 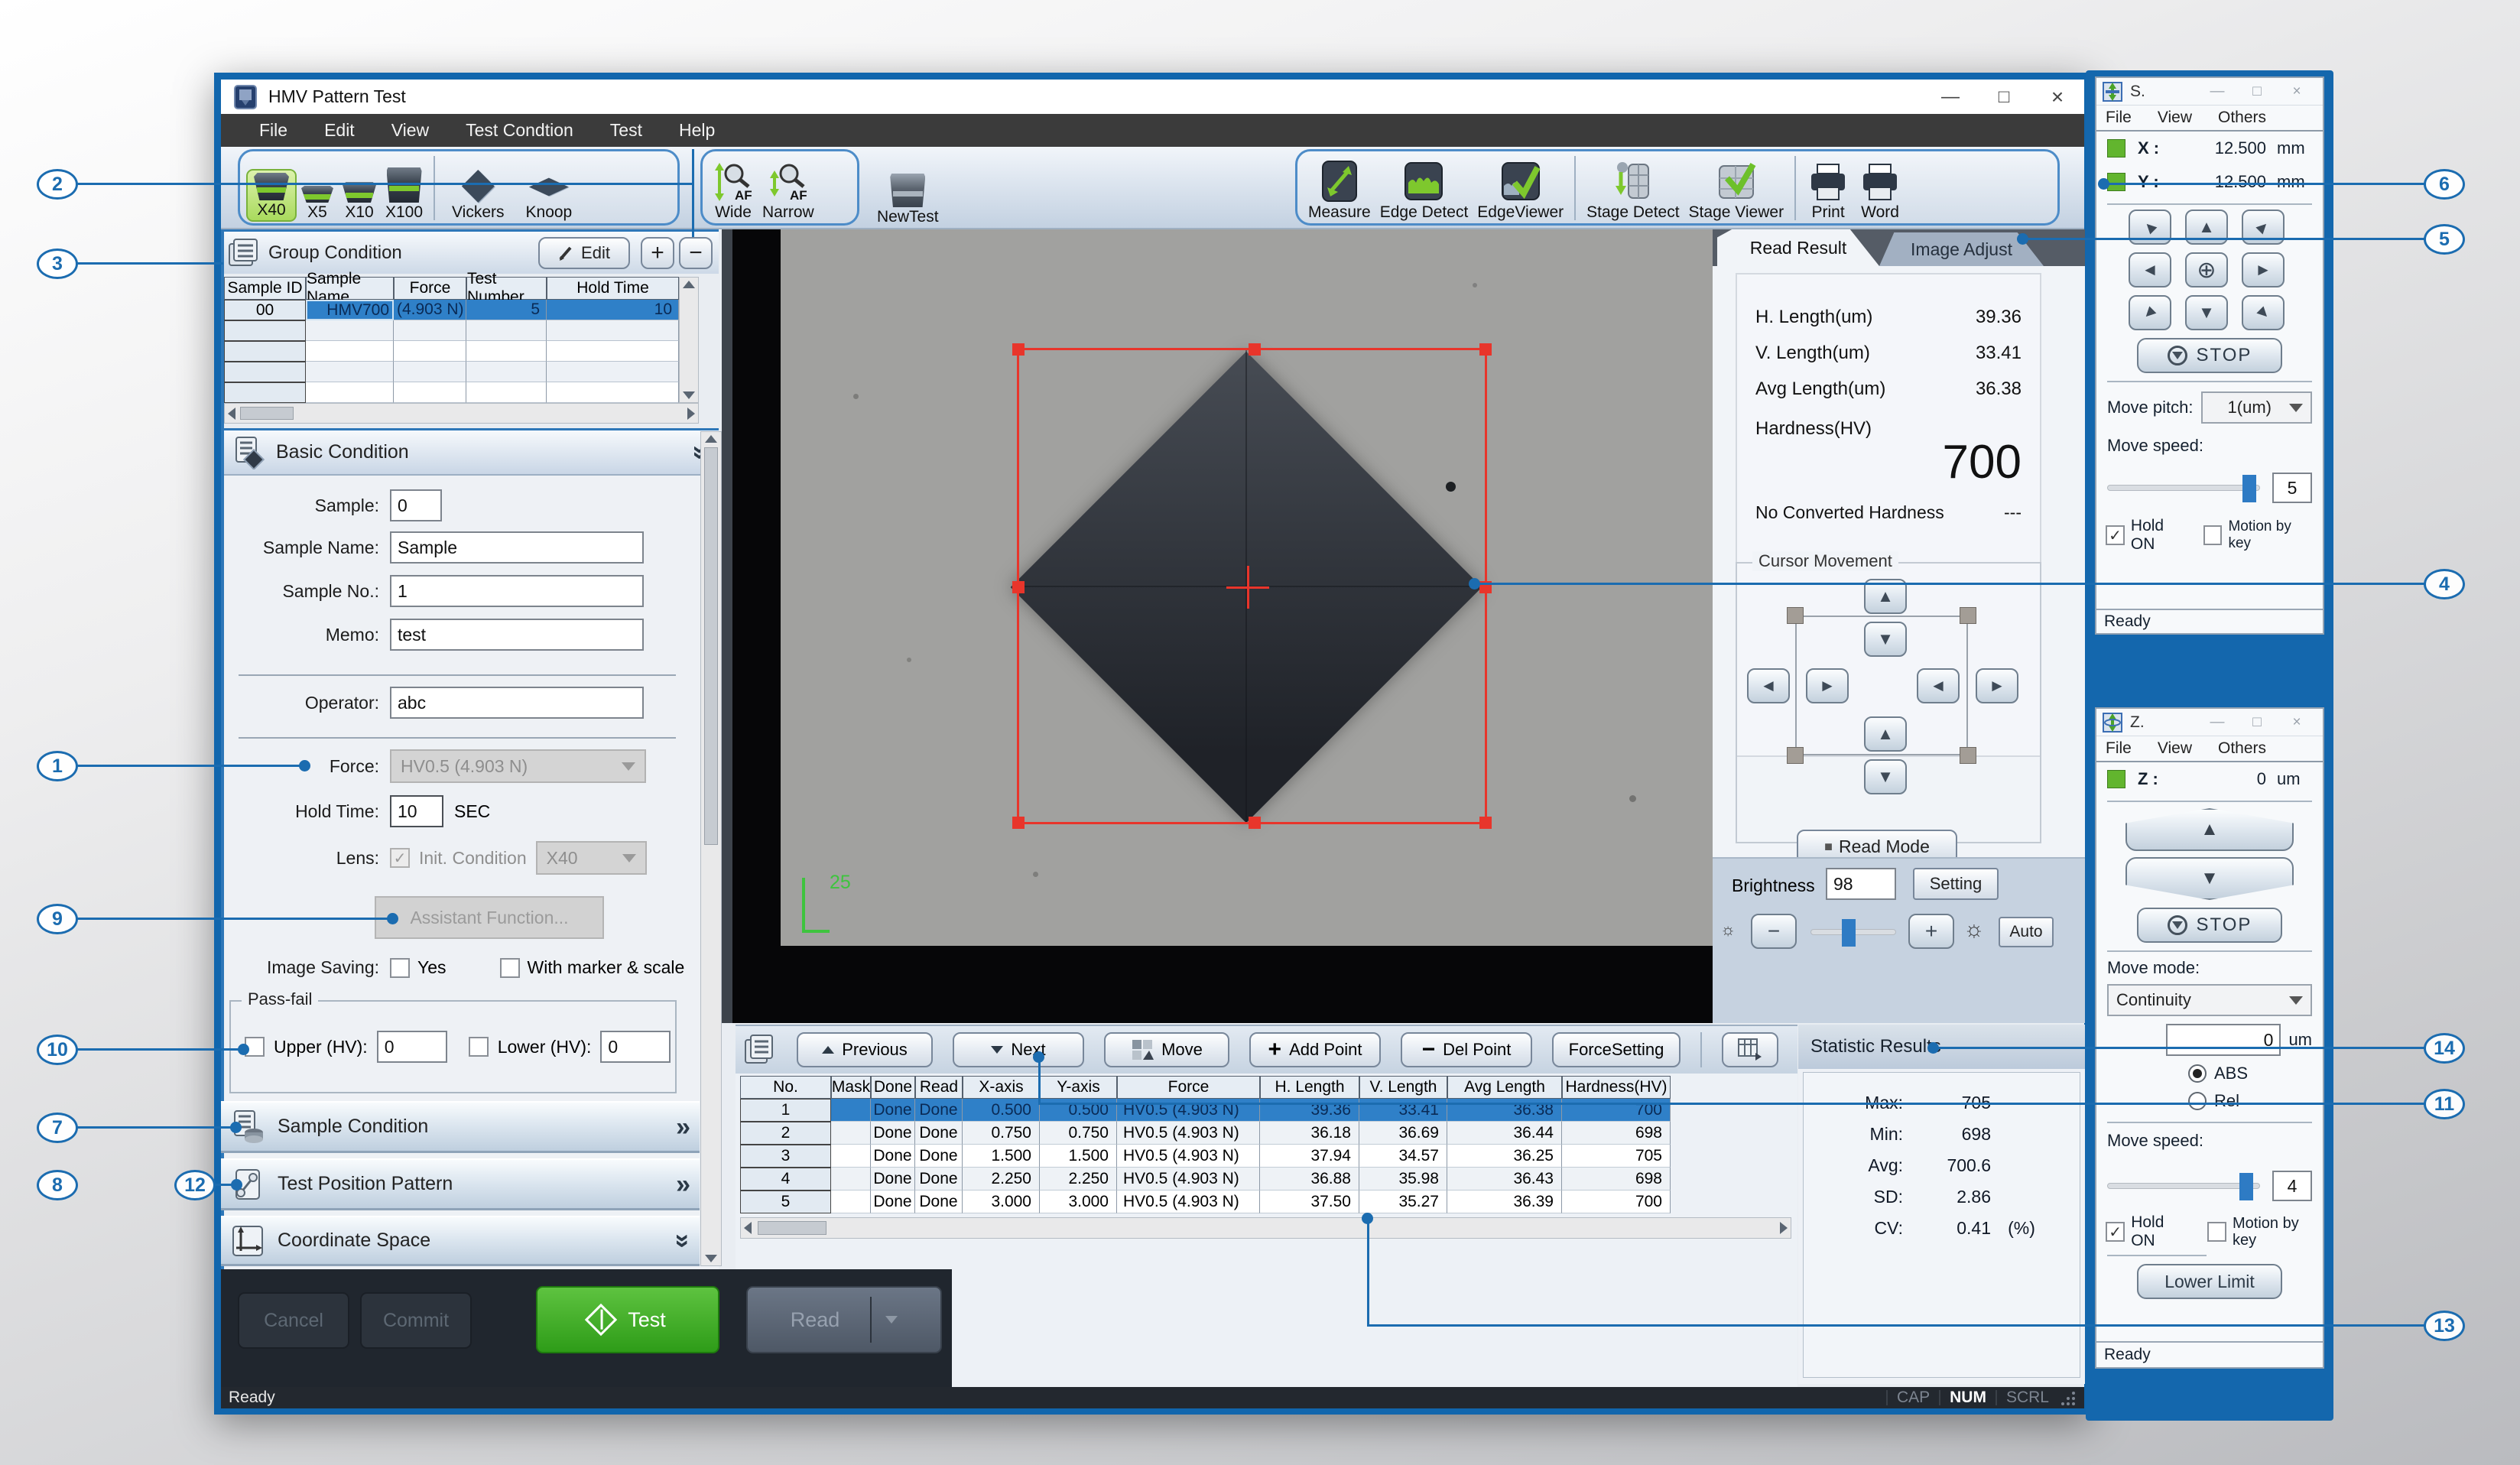 I want to click on menu-file: File, so click(x=2119, y=748).